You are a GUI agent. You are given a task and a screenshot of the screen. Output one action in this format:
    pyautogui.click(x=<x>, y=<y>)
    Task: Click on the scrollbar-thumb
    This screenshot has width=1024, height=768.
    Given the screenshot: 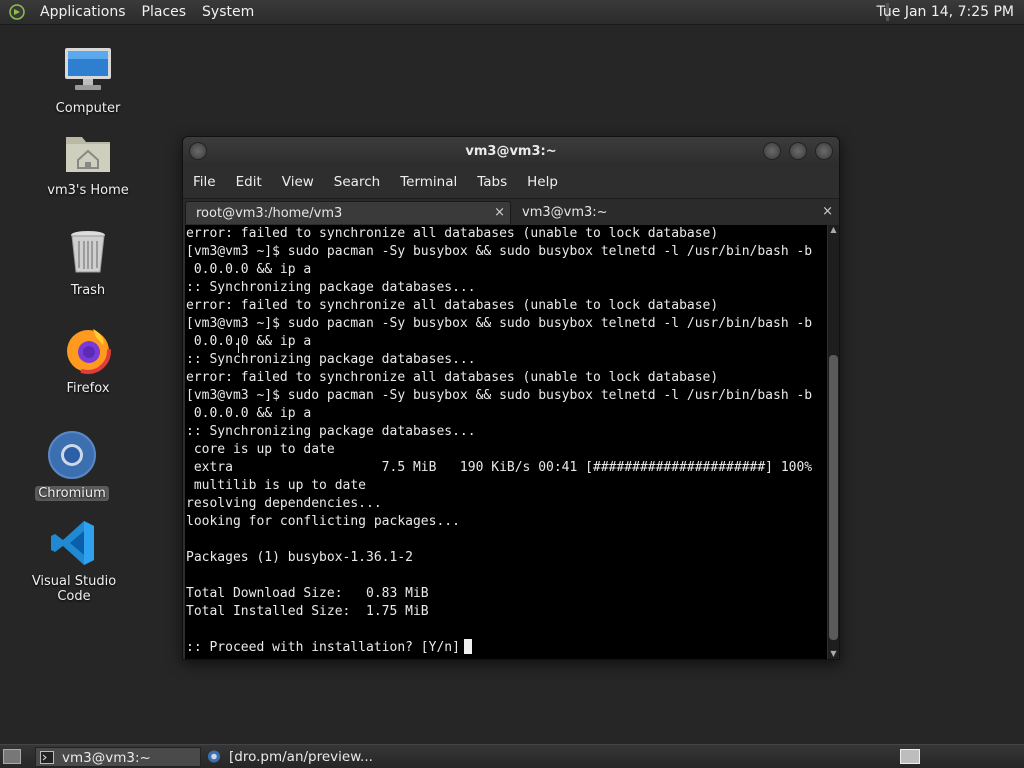 What is the action you would take?
    pyautogui.click(x=833, y=497)
    